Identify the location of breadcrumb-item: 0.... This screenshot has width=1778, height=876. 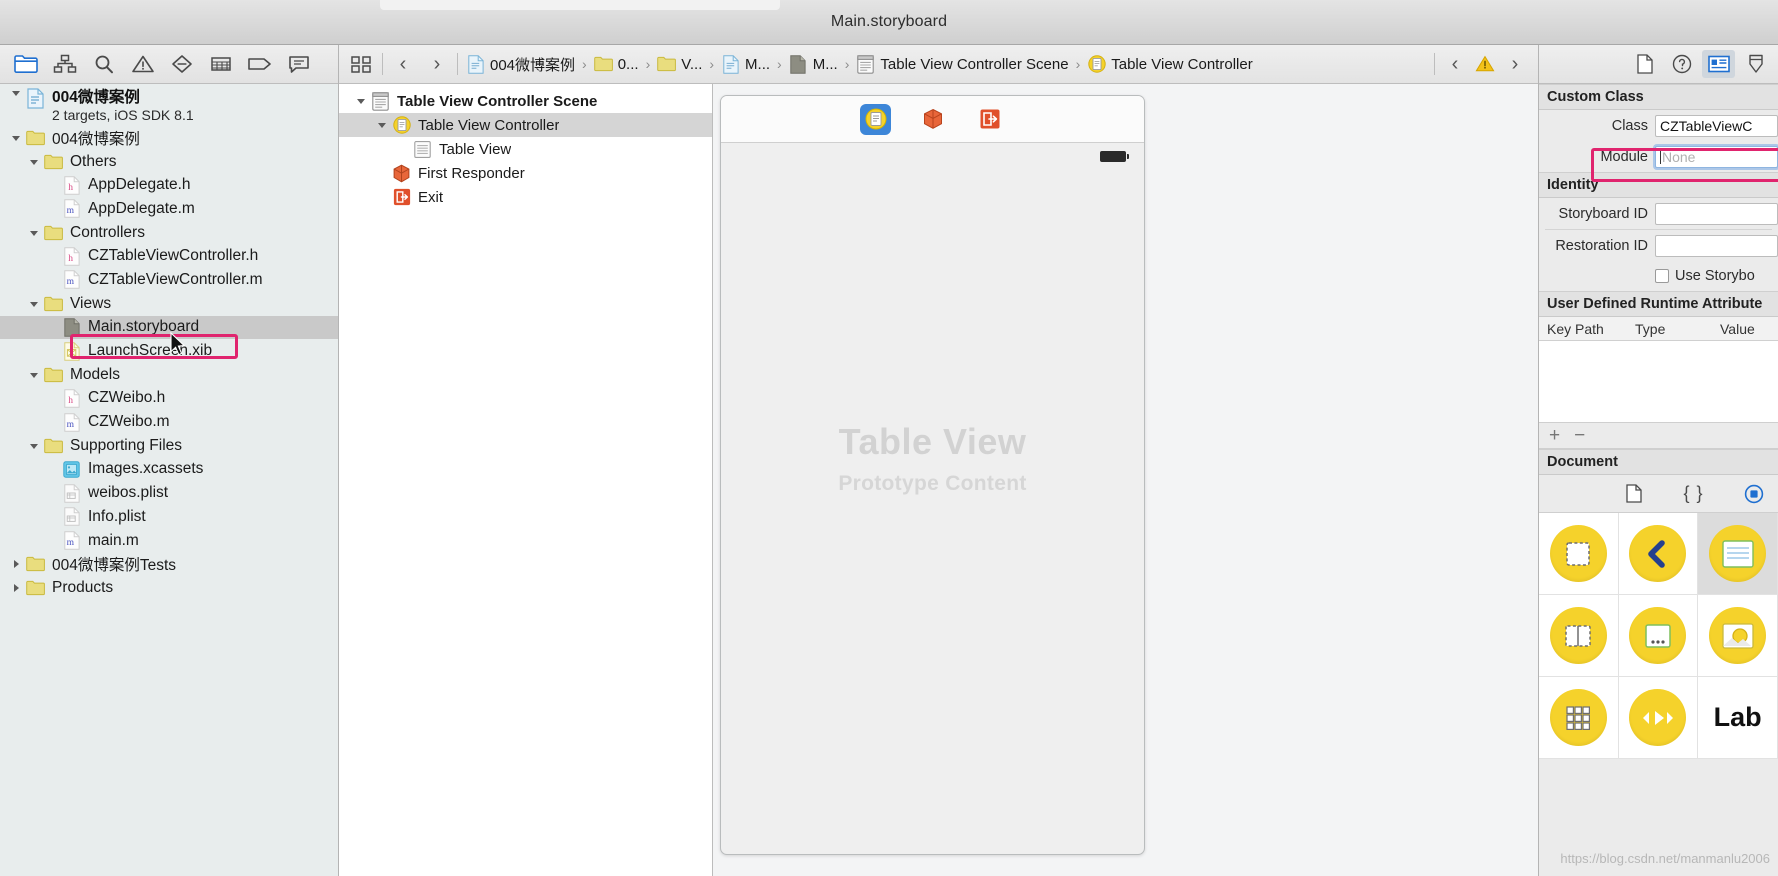
(616, 64).